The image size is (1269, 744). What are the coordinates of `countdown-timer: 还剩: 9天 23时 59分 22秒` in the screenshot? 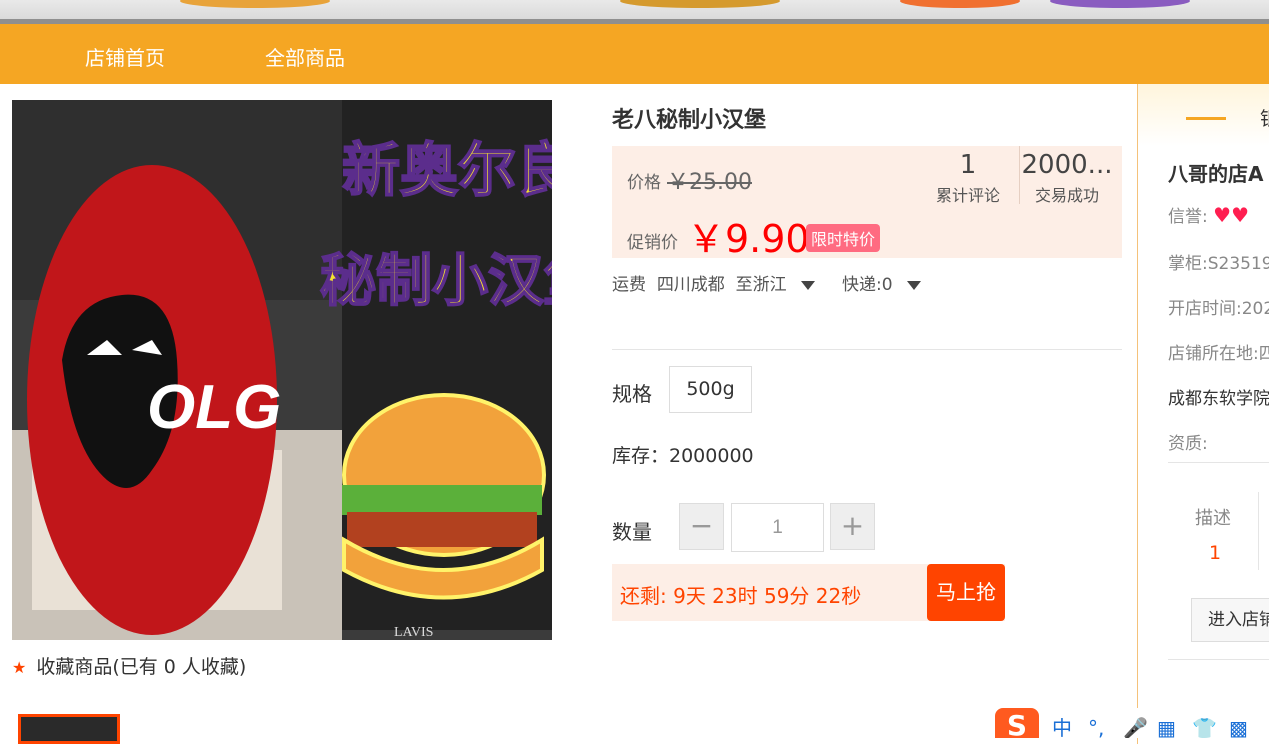 It's located at (741, 596).